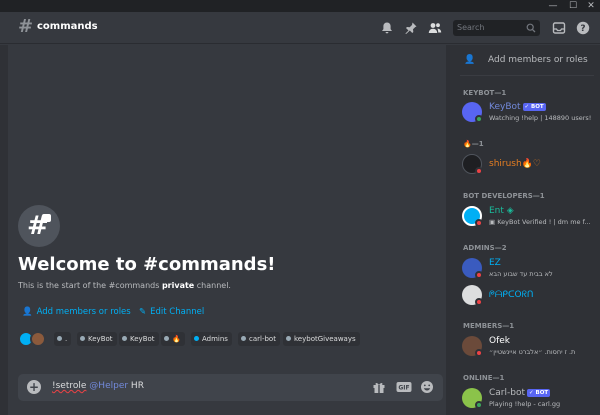 The width and height of the screenshot is (600, 415). I want to click on private-channel-icon: #, so click(39, 226).